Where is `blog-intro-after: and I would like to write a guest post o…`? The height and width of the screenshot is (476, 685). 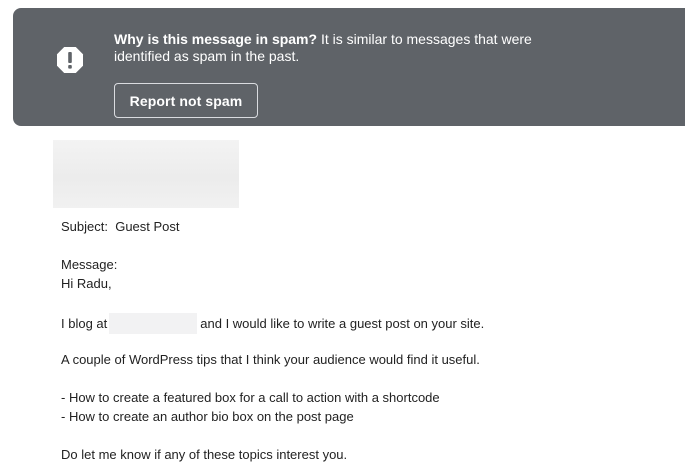
blog-intro-after: and I would like to write a guest post o… is located at coordinates (342, 323).